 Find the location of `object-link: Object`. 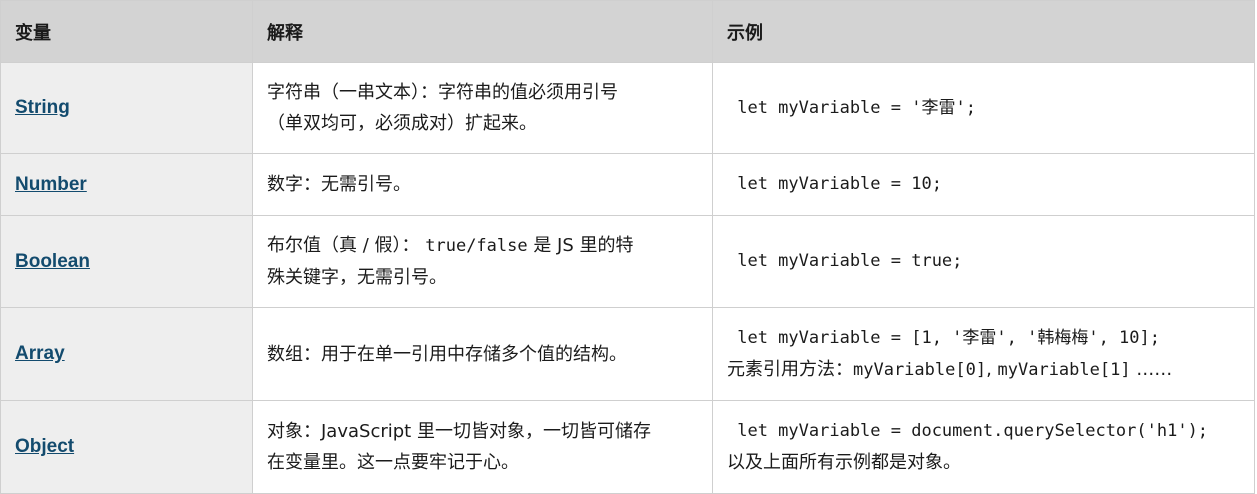

object-link: Object is located at coordinates (44, 446).